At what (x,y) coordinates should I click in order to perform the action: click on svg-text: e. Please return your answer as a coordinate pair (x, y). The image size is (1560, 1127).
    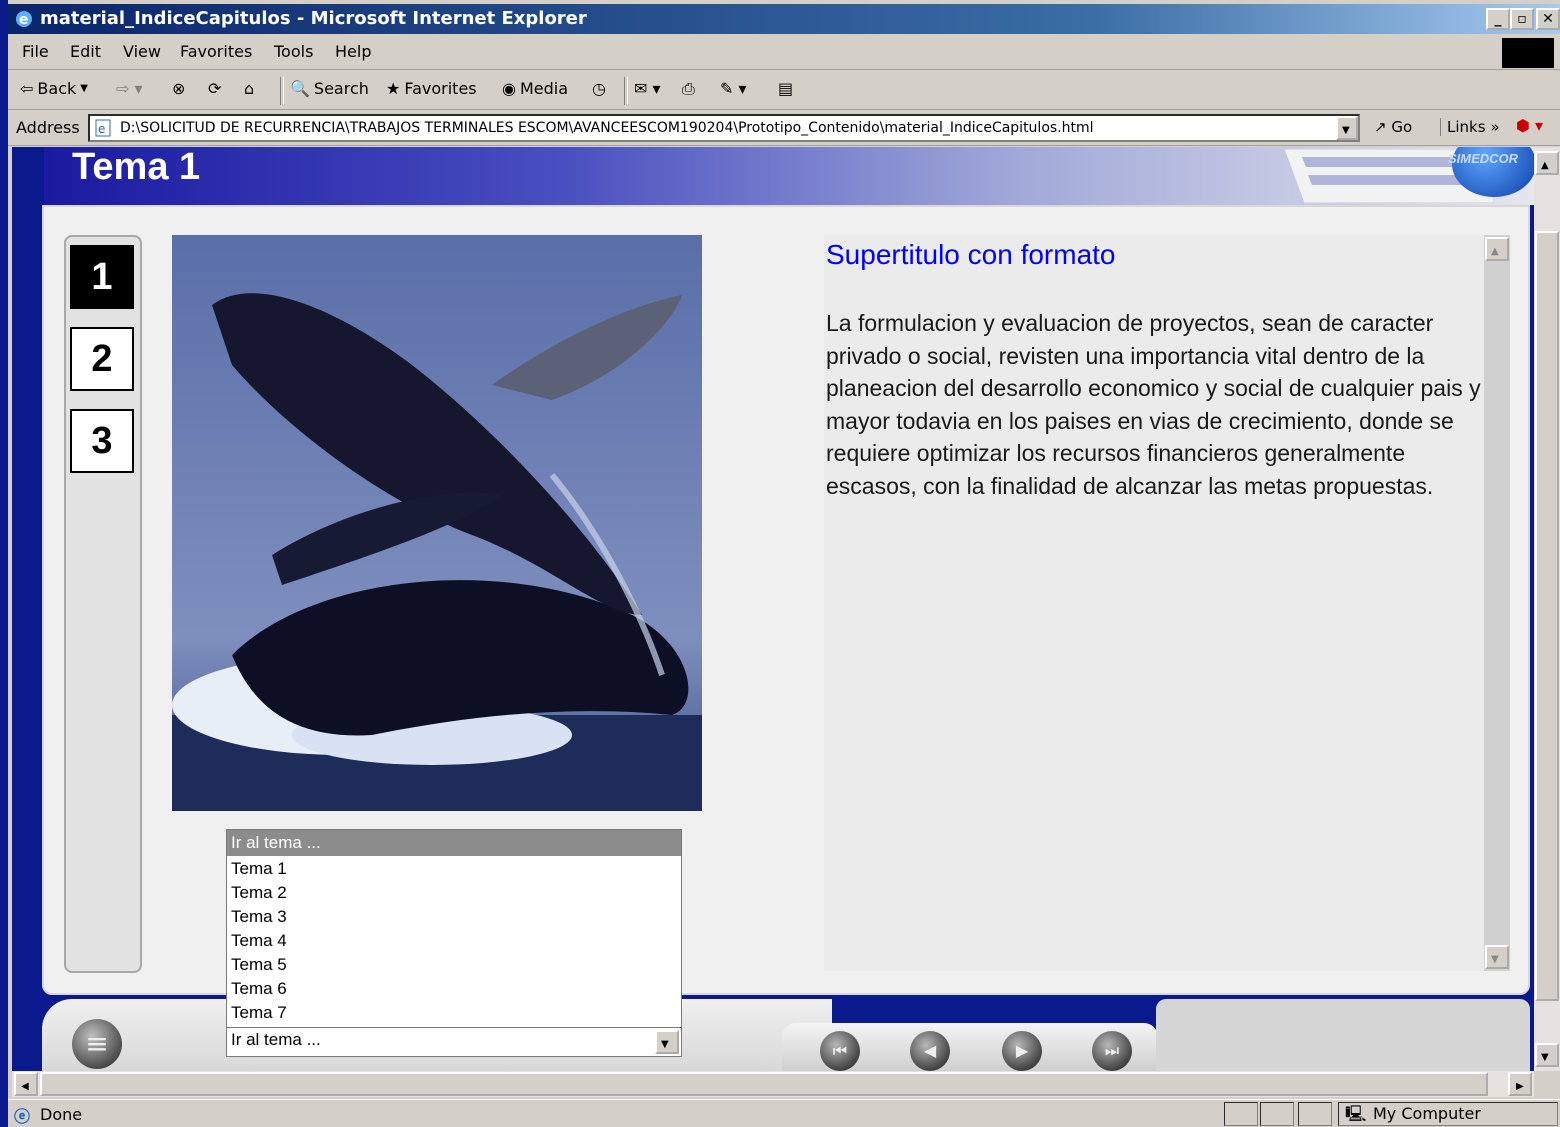
    Looking at the image, I should click on (101, 129).